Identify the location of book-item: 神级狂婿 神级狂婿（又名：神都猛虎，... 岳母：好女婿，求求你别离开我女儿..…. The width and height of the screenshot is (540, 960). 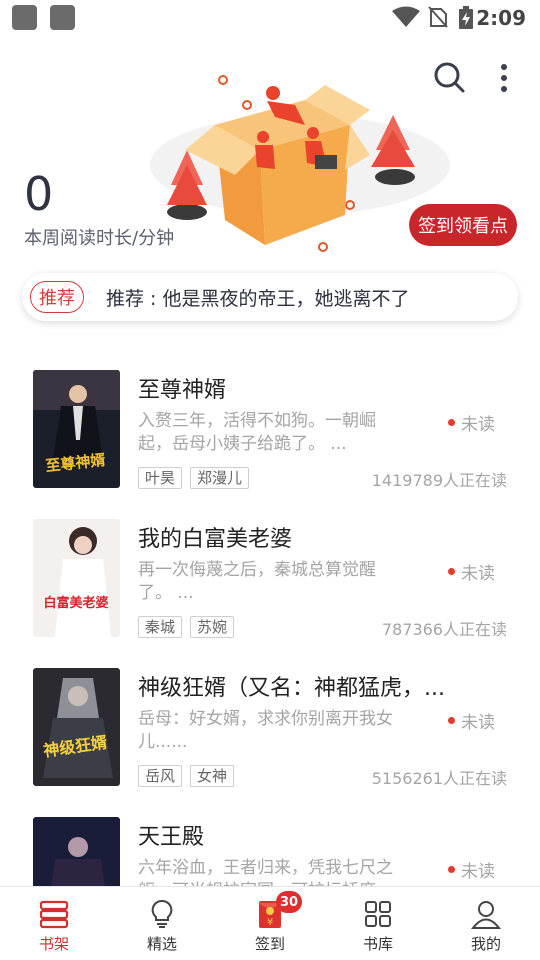
(270, 733).